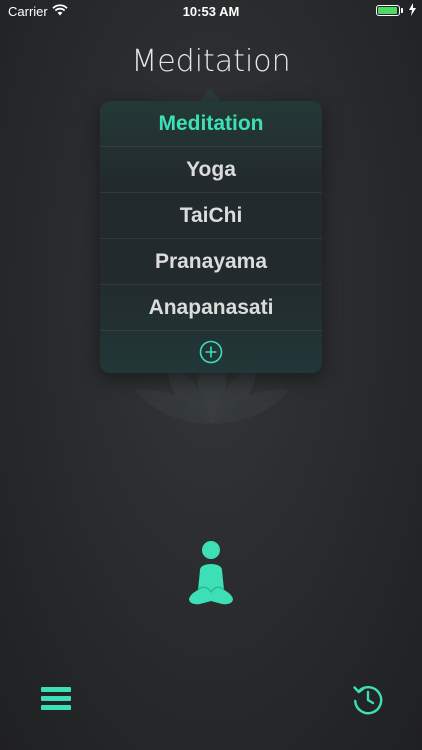 This screenshot has width=422, height=750. Describe the element at coordinates (211, 308) in the screenshot. I see `picker-option-anapanasati: Anapanasati` at that location.